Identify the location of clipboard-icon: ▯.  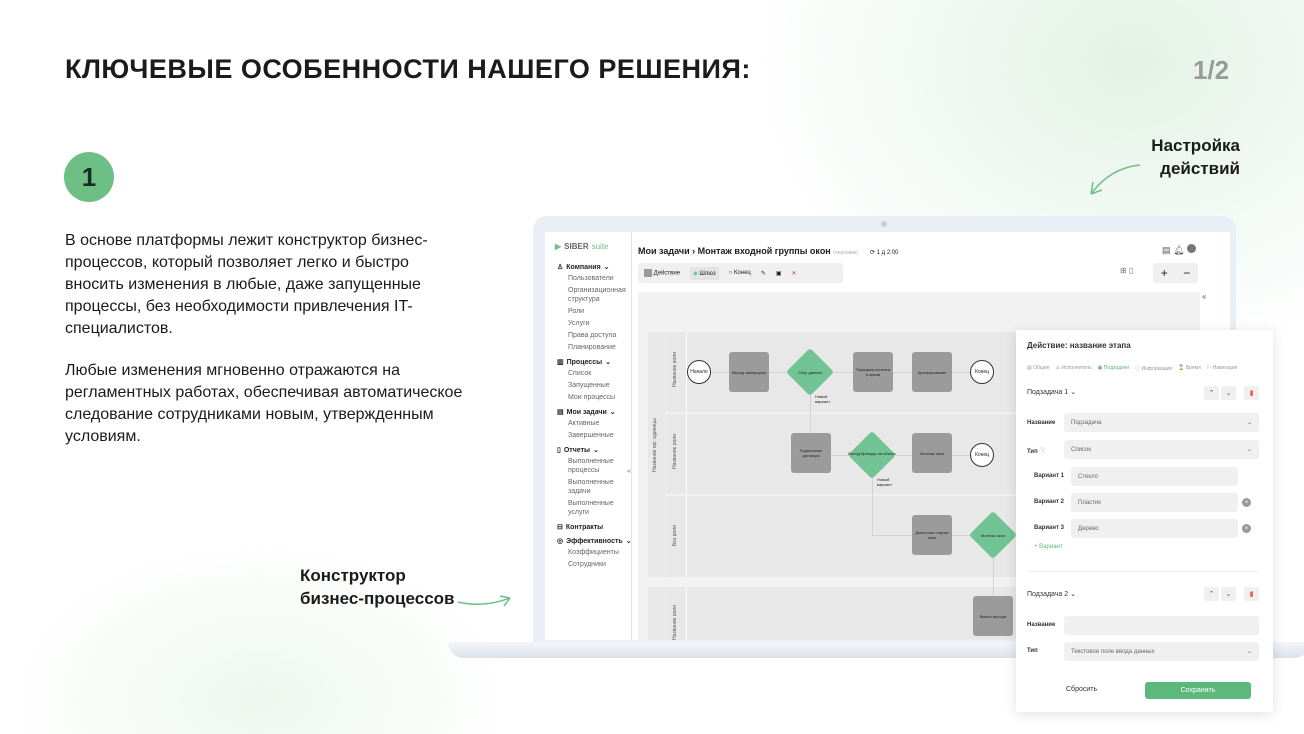
(559, 450).